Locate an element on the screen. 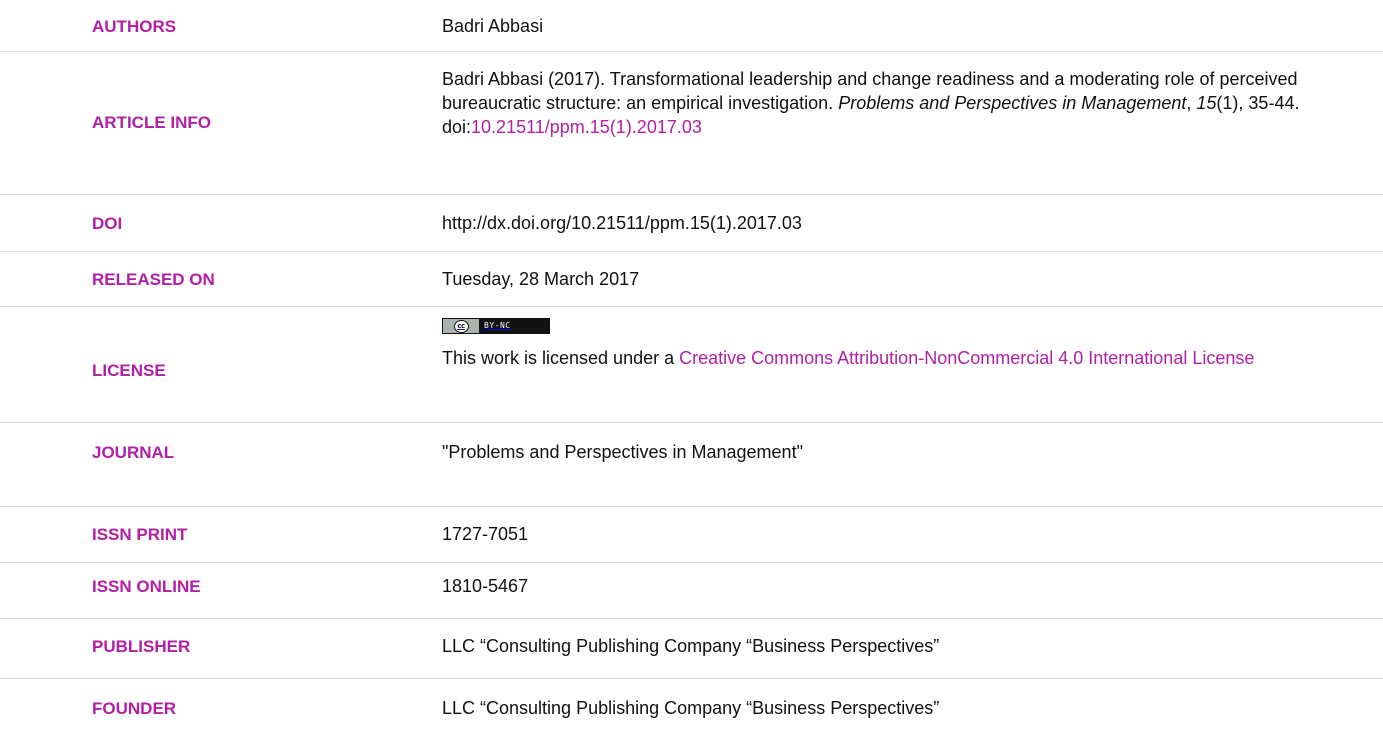 Image resolution: width=1383 pixels, height=740 pixels. label-issn-online: ISSN ONLINE is located at coordinates (146, 586).